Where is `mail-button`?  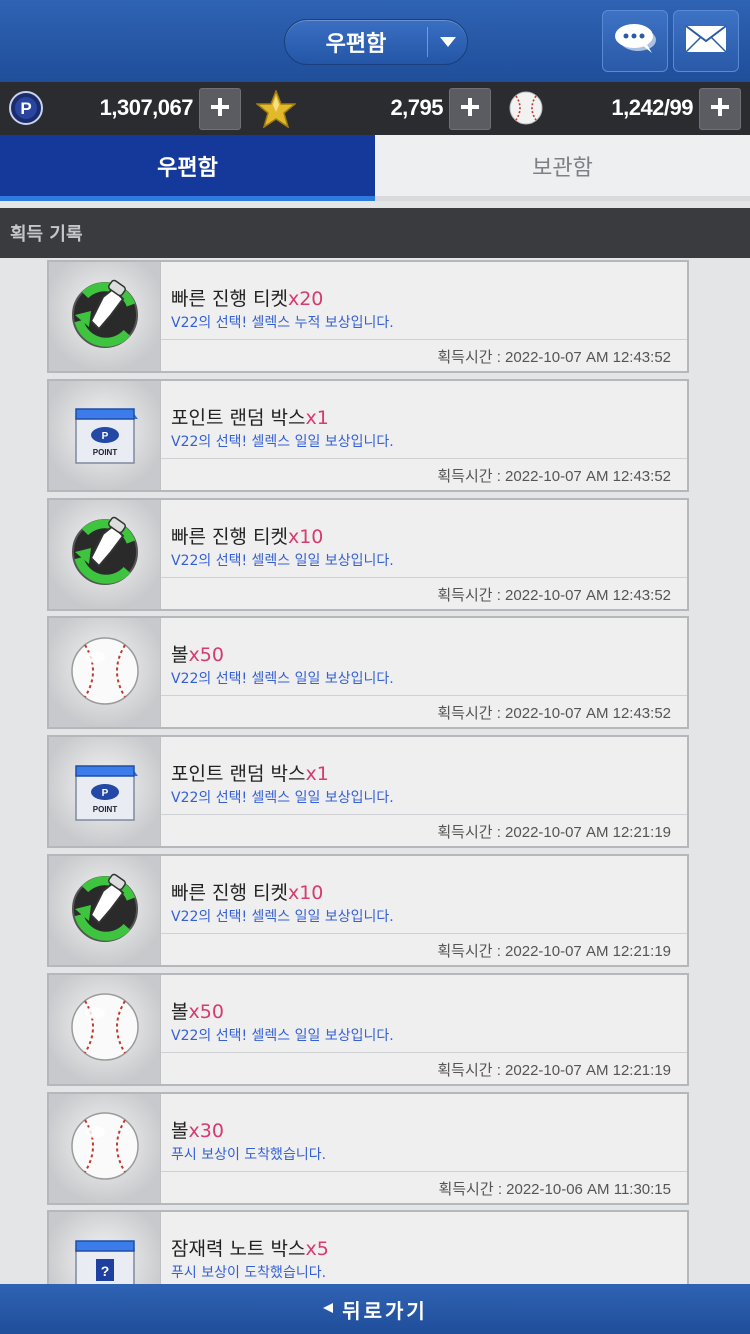
mail-button is located at coordinates (706, 41).